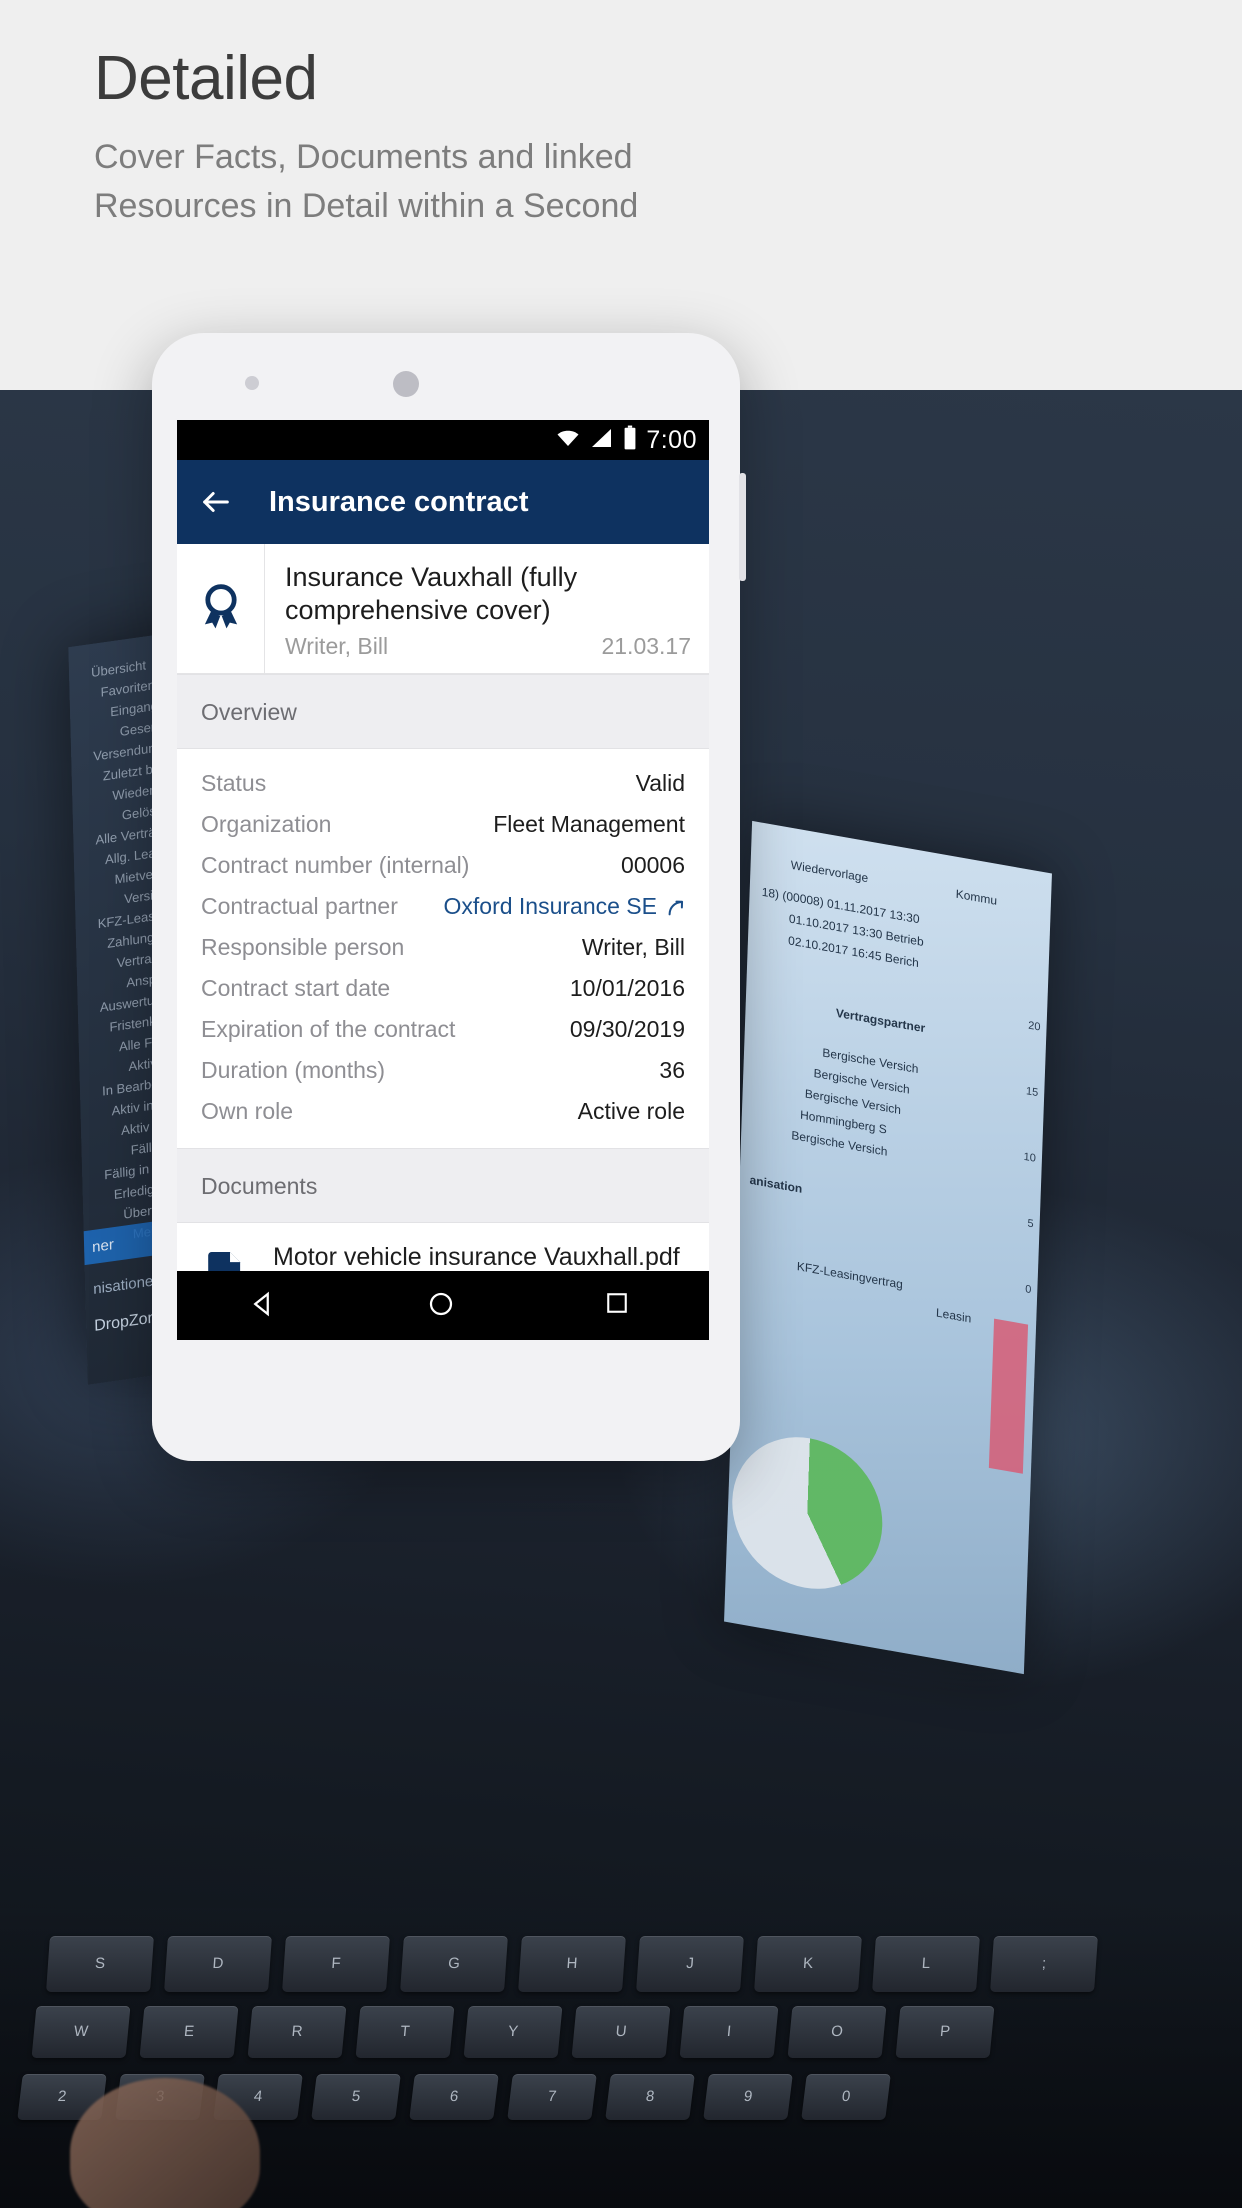 Image resolution: width=1242 pixels, height=2208 pixels. I want to click on backdrop-axis-tick: 10, so click(1030, 1157).